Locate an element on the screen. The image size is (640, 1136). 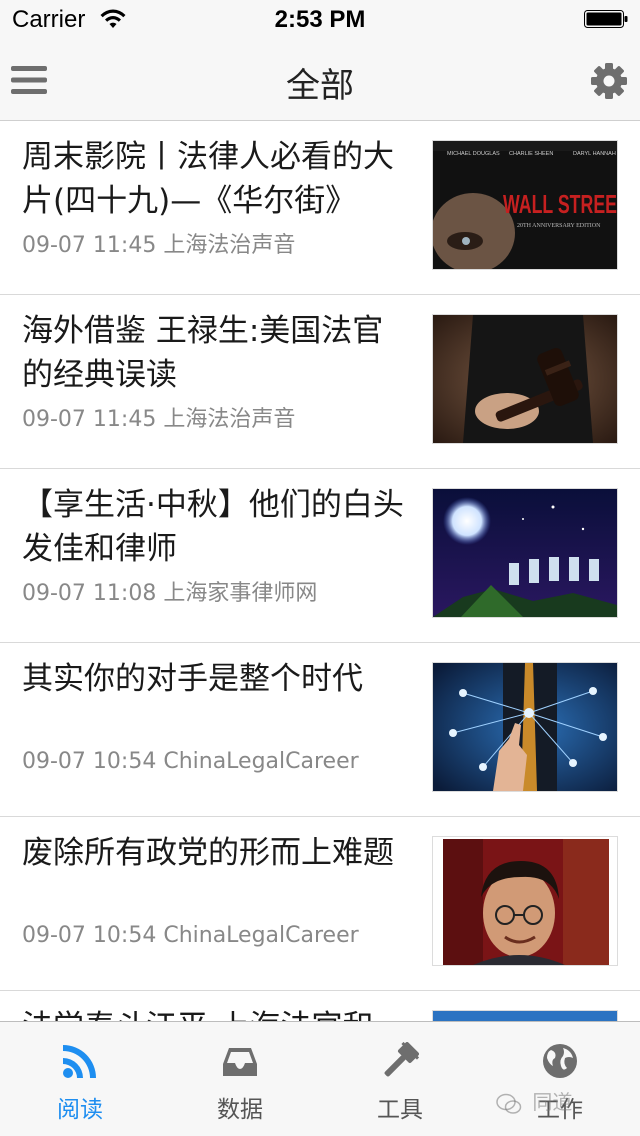
status-time: 2:53 PM is located at coordinates (320, 19).